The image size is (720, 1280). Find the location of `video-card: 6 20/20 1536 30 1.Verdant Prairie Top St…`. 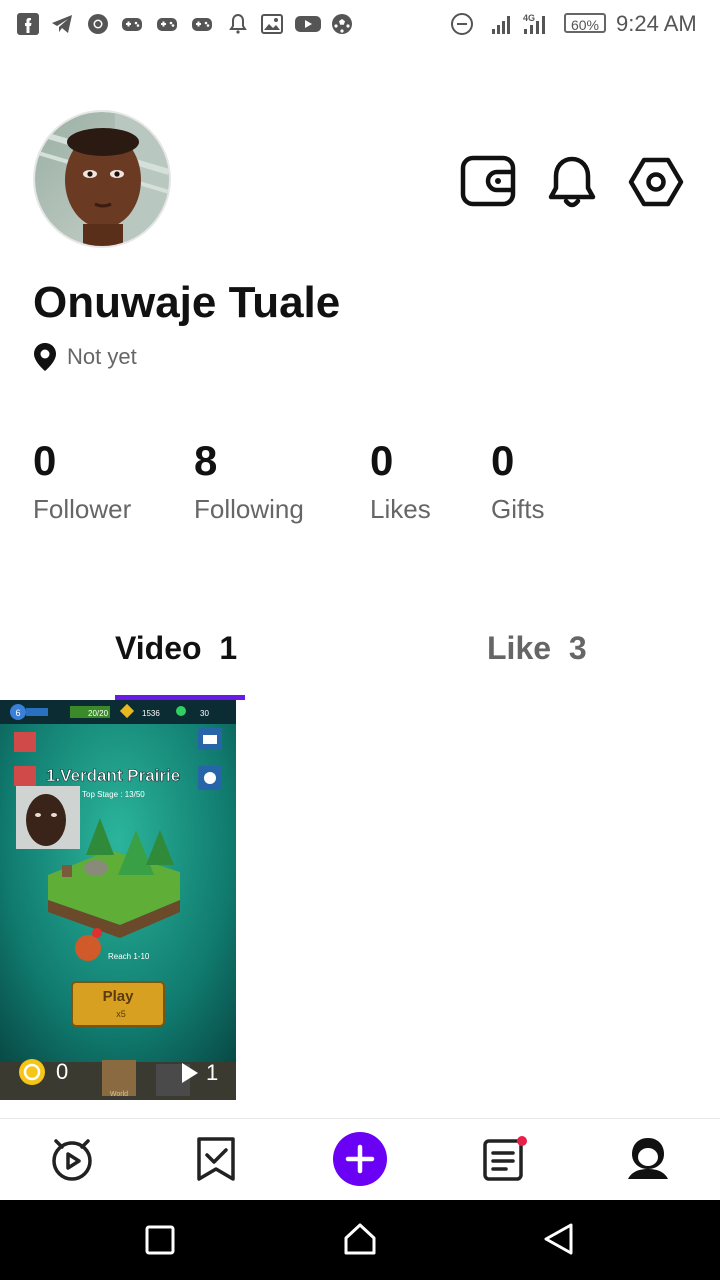

video-card: 6 20/20 1536 30 1.Verdant Prairie Top St… is located at coordinates (118, 900).